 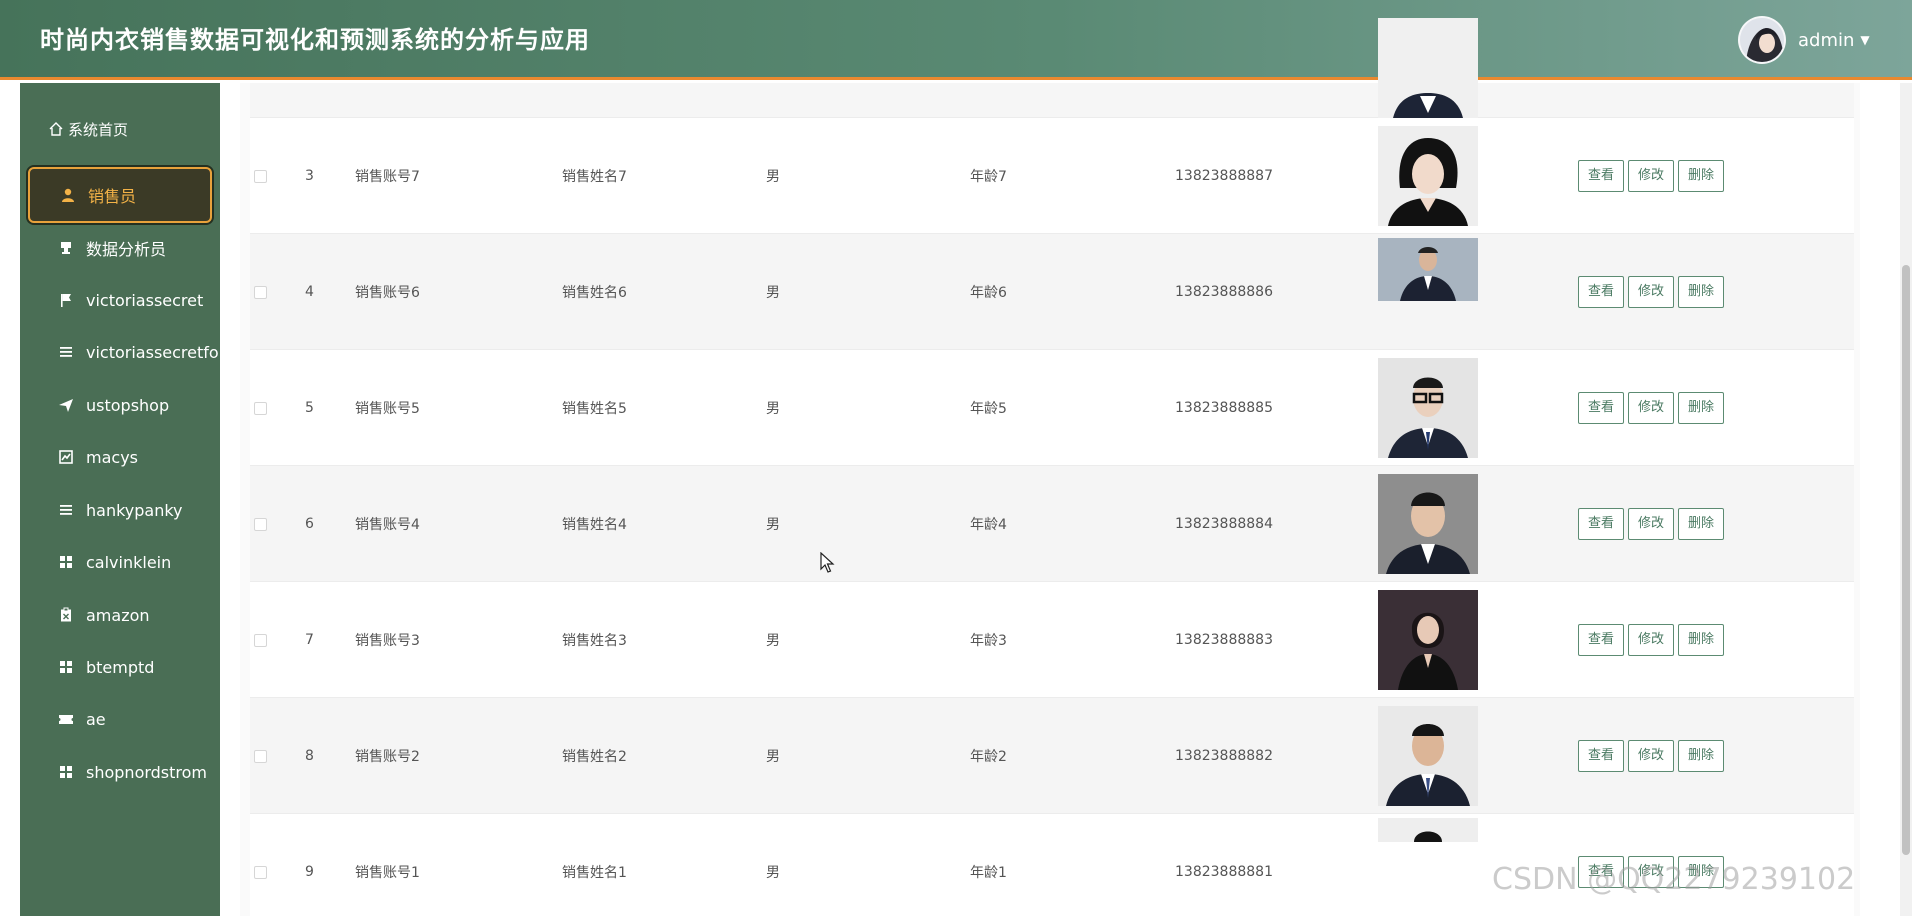 I want to click on sidebar-item-btemptd: btemptd, so click(x=120, y=667).